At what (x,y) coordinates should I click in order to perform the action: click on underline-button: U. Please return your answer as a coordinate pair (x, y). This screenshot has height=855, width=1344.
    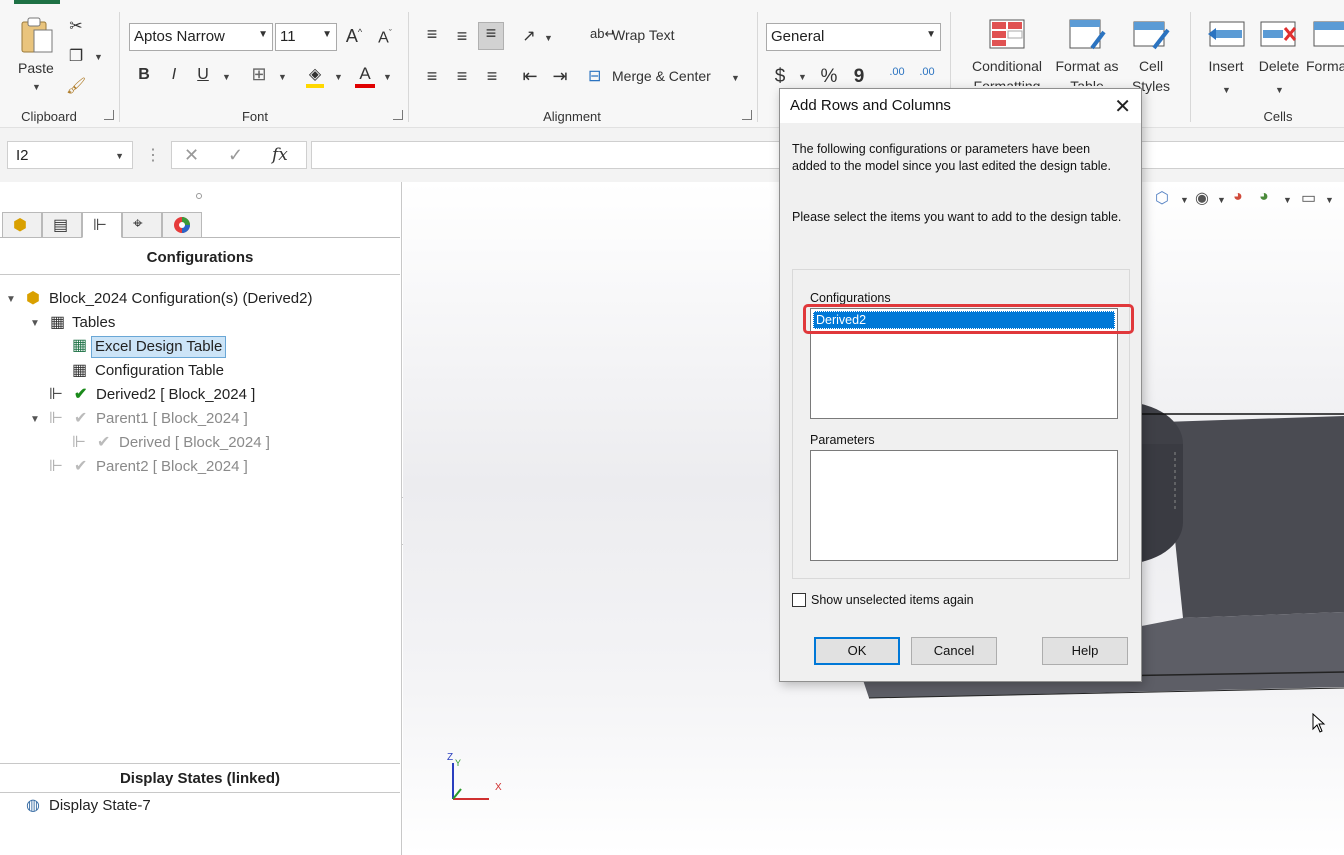
    Looking at the image, I should click on (203, 75).